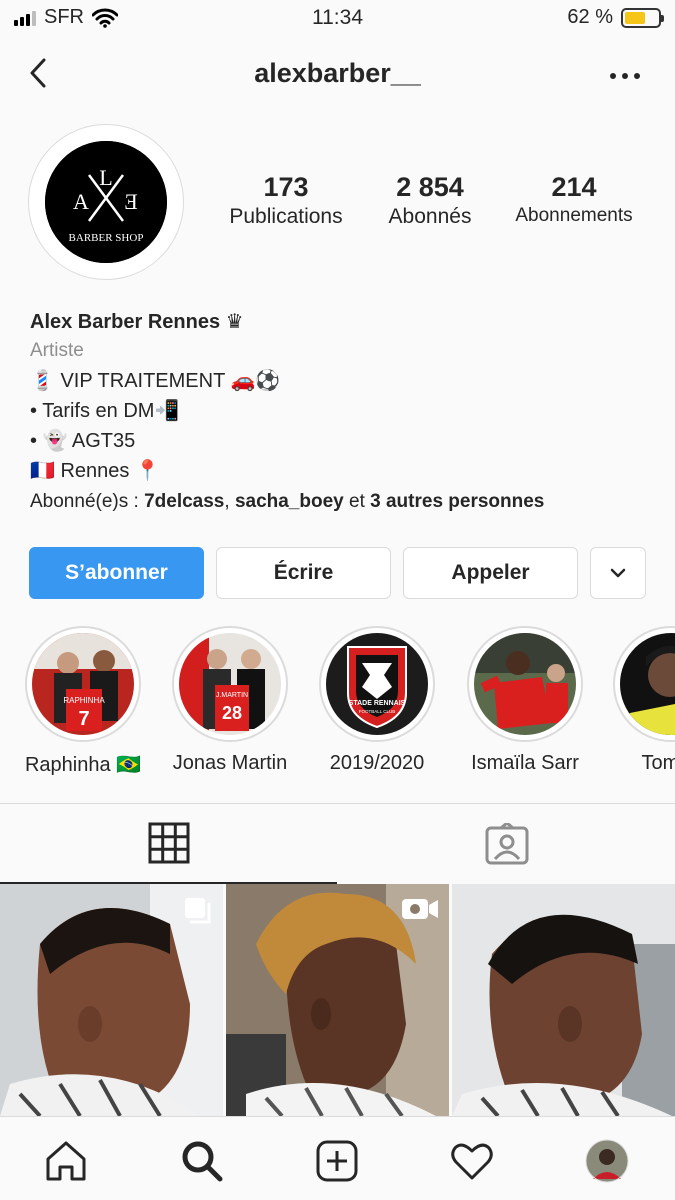 Image resolution: width=675 pixels, height=1200 pixels. I want to click on logo-letter-a: A, so click(81, 201).